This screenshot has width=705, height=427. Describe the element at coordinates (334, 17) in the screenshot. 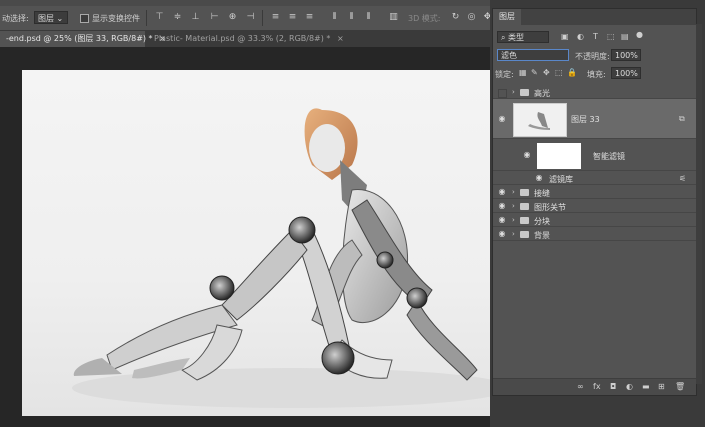

I see `distribute-left-icon: ⫴` at that location.